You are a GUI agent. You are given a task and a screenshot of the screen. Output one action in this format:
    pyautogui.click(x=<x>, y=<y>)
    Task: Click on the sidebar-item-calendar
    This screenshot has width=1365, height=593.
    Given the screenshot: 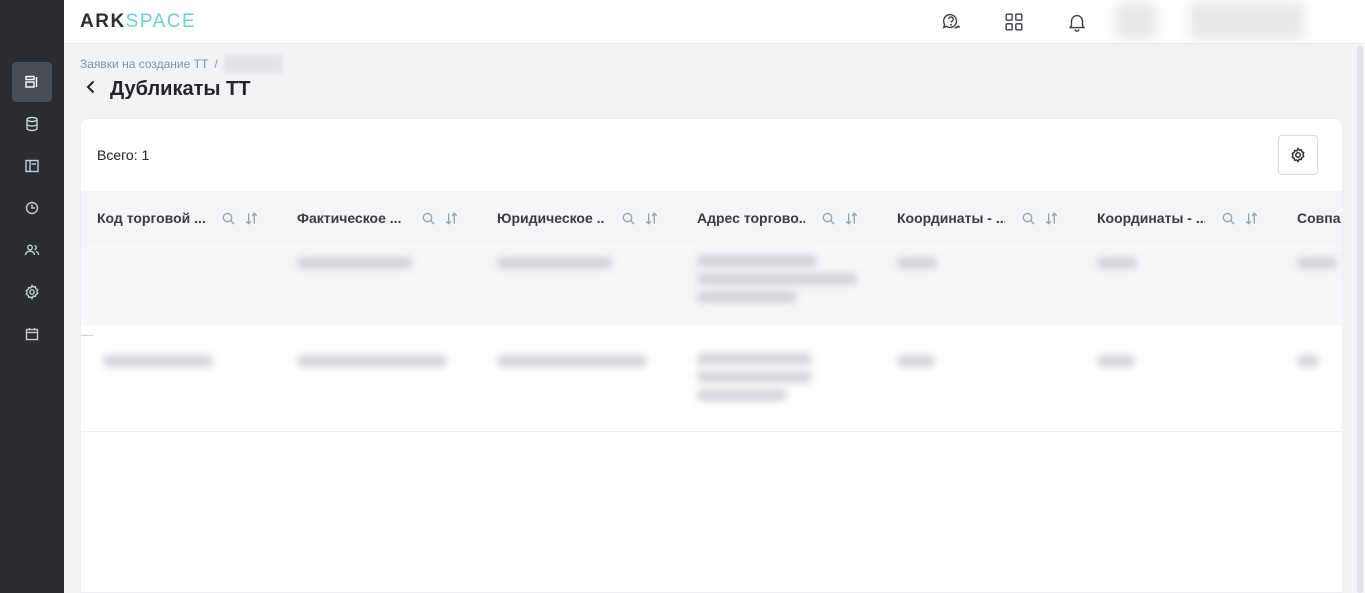 What is the action you would take?
    pyautogui.click(x=32, y=334)
    